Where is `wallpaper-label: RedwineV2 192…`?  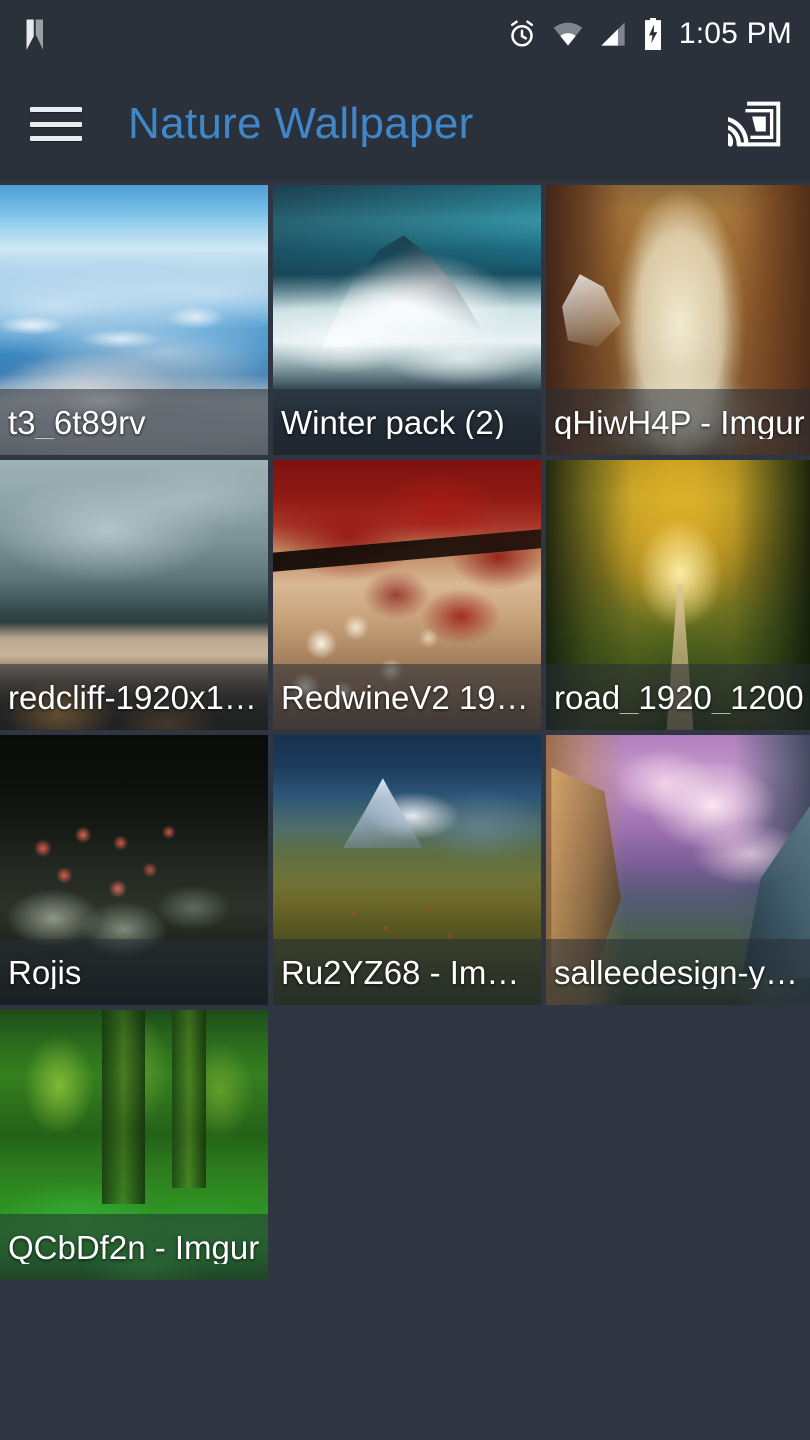 wallpaper-label: RedwineV2 192… is located at coordinates (407, 697).